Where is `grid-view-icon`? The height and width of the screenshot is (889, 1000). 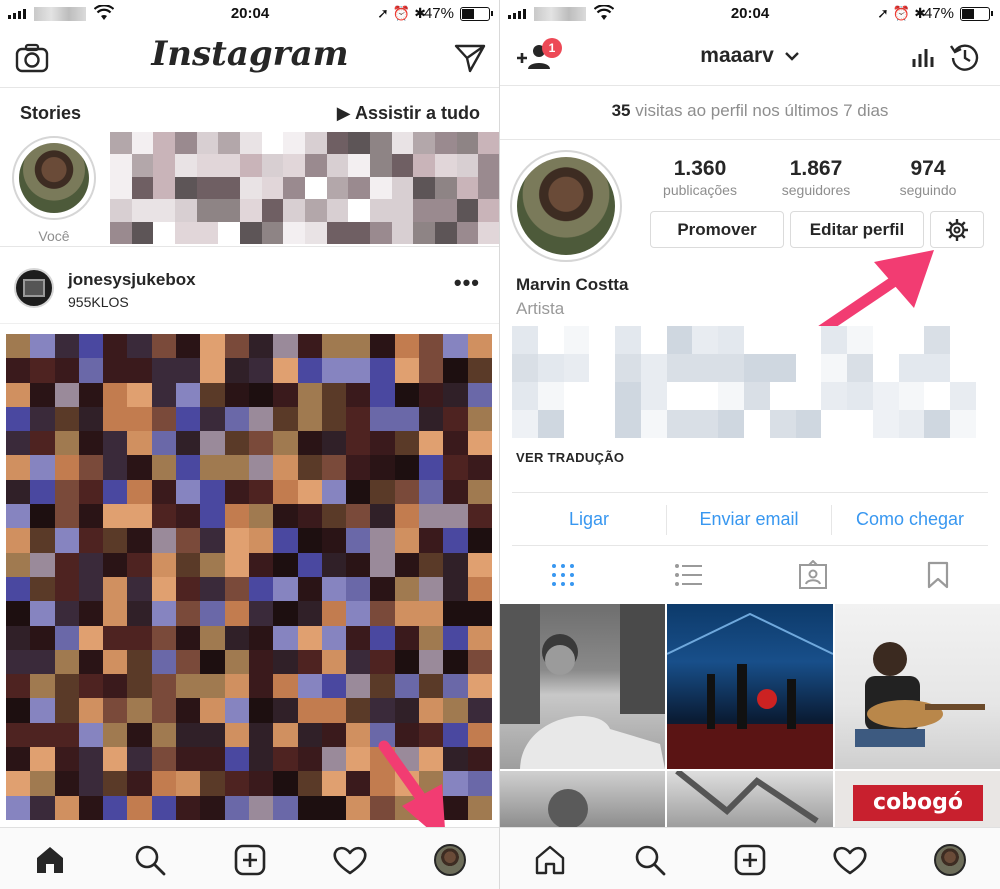 grid-view-icon is located at coordinates (563, 575).